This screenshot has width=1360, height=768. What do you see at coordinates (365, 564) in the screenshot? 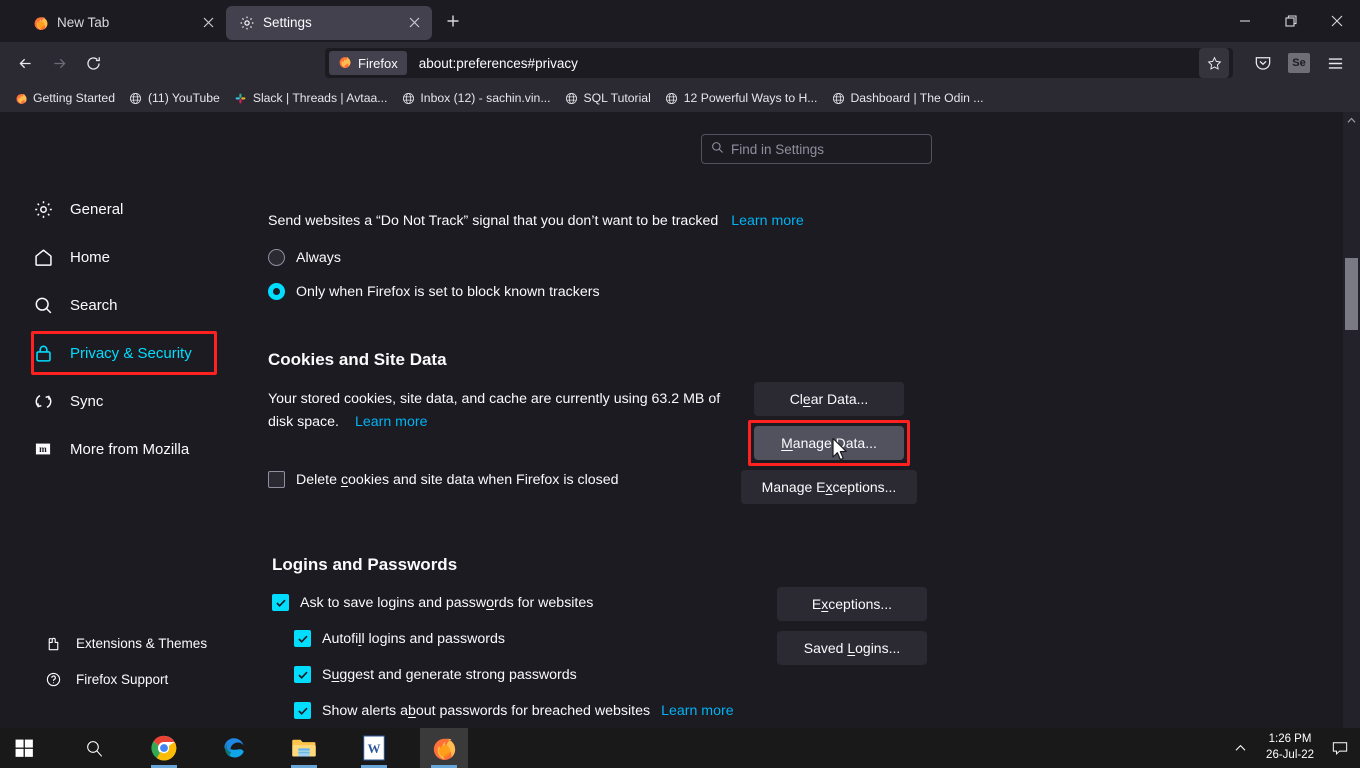
I see `logins-heading: Logins and Passwords` at bounding box center [365, 564].